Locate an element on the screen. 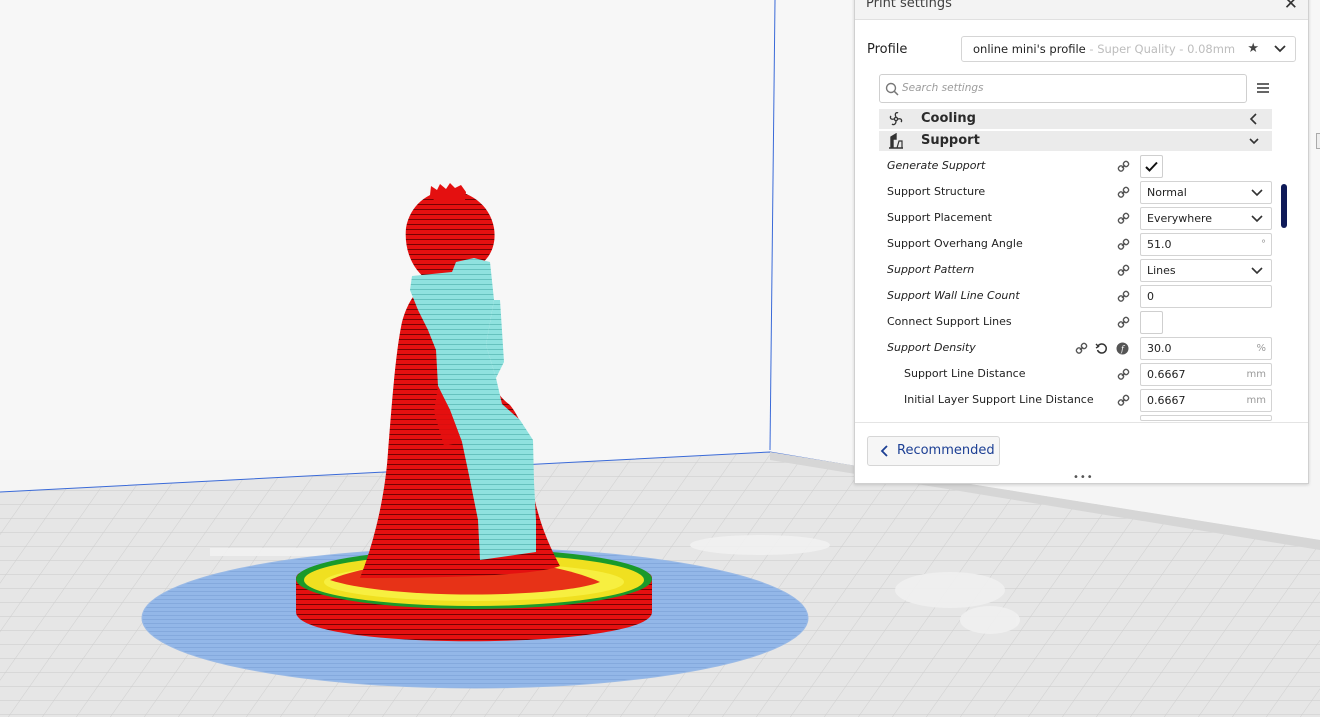 This screenshot has height=717, width=1320. settings-scrollbar is located at coordinates (1284, 206).